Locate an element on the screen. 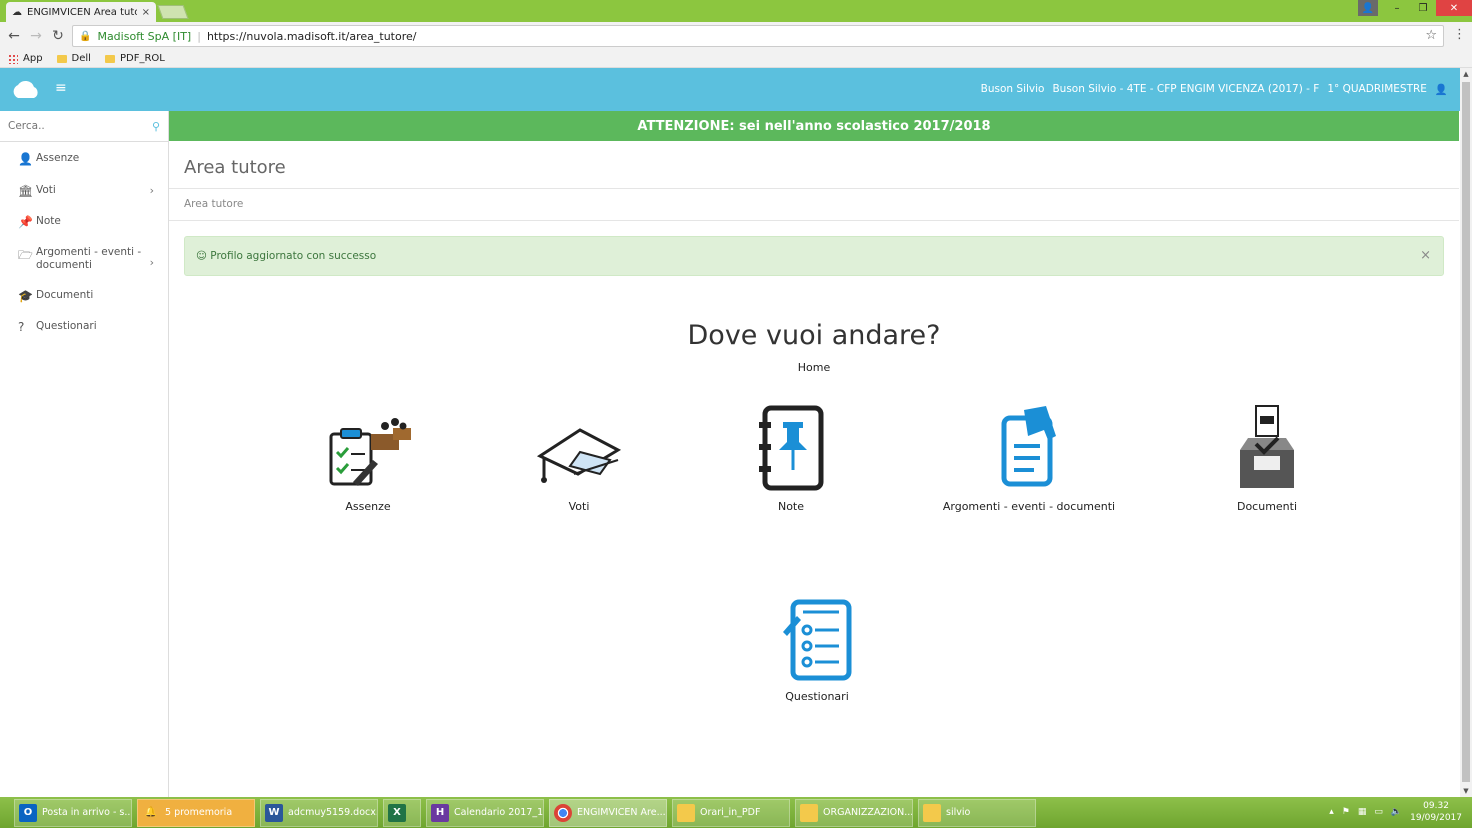 The width and height of the screenshot is (1472, 828). taskbar-item-folder-silvio: silvio is located at coordinates (977, 812).